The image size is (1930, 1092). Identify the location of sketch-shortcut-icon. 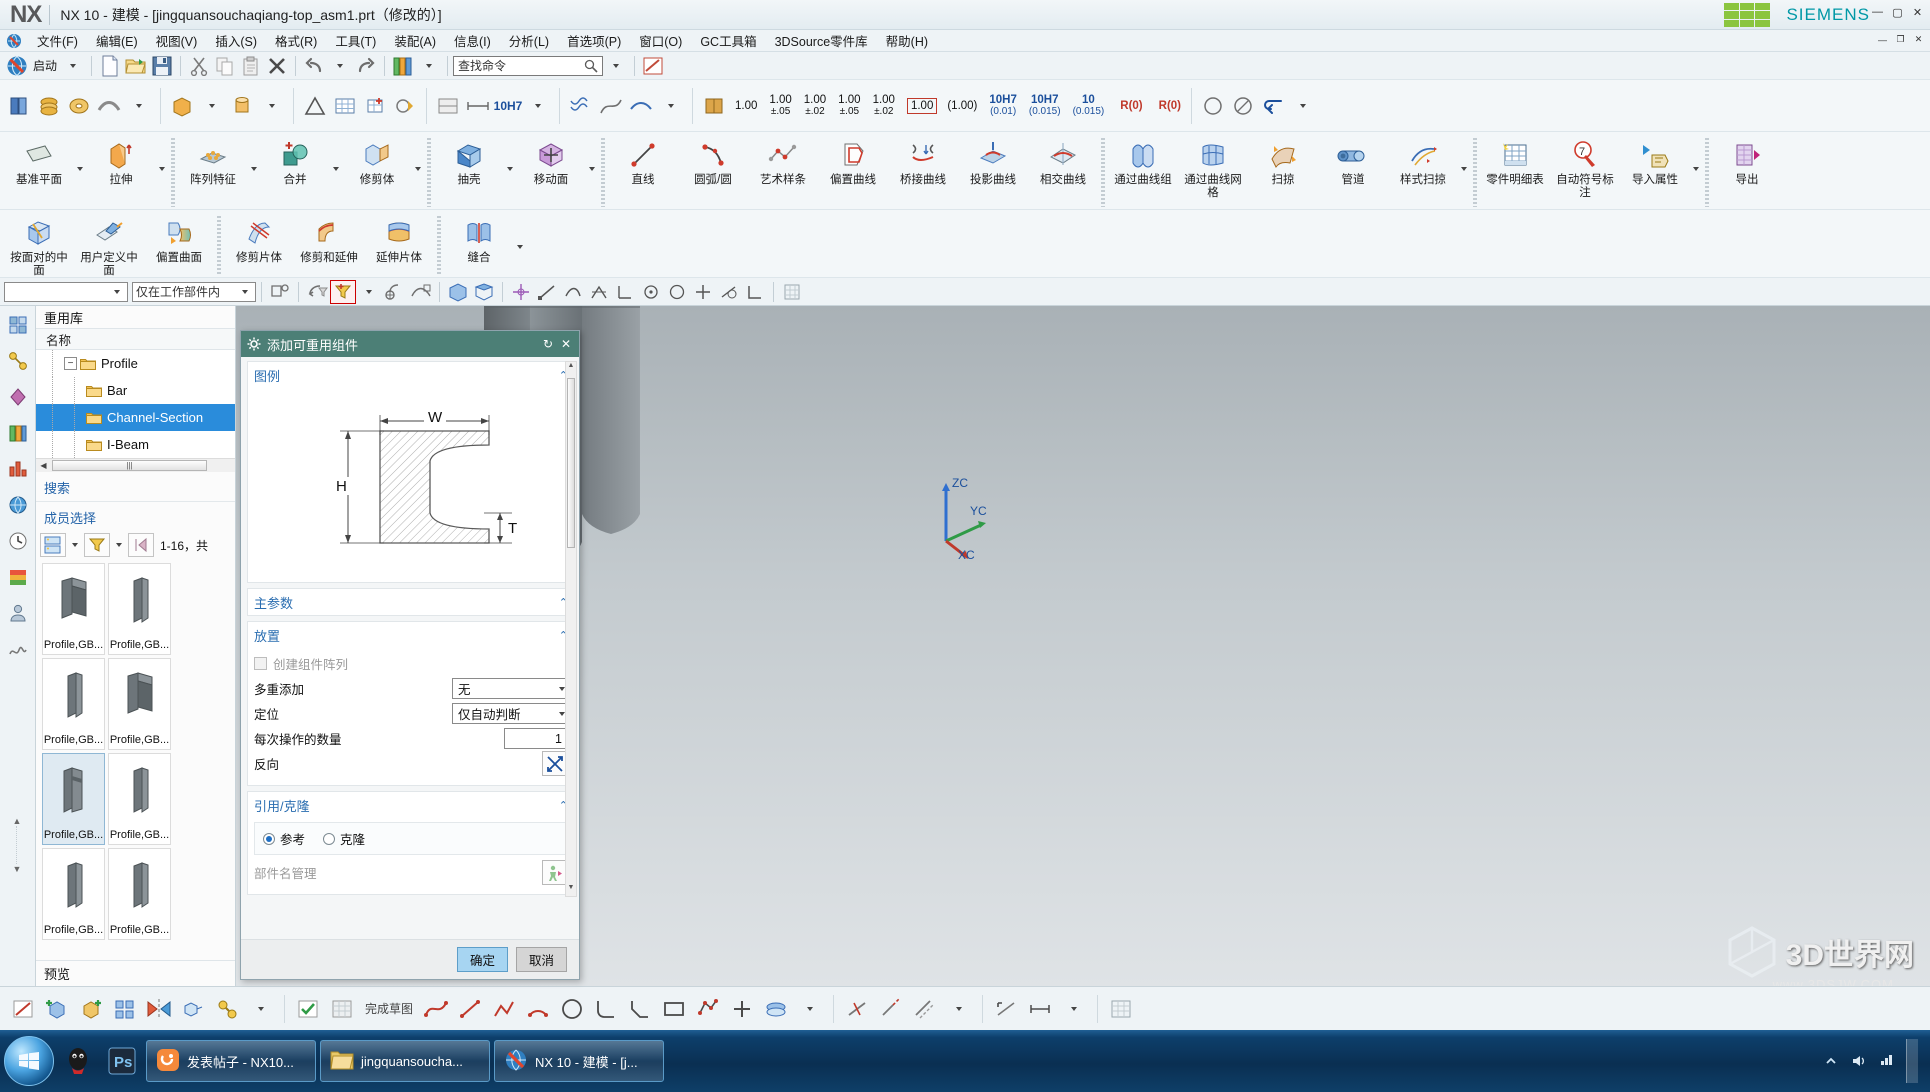
(653, 66).